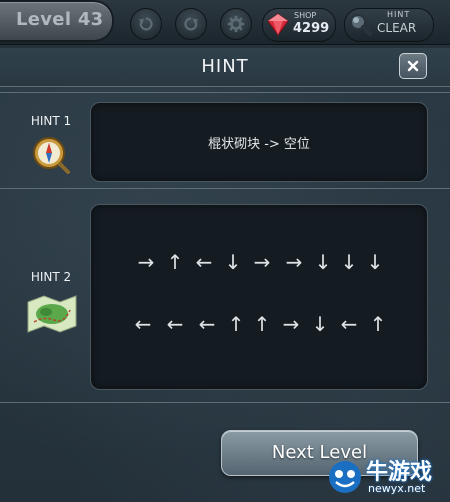  Describe the element at coordinates (52, 314) in the screenshot. I see `treasure-map-icon` at that location.